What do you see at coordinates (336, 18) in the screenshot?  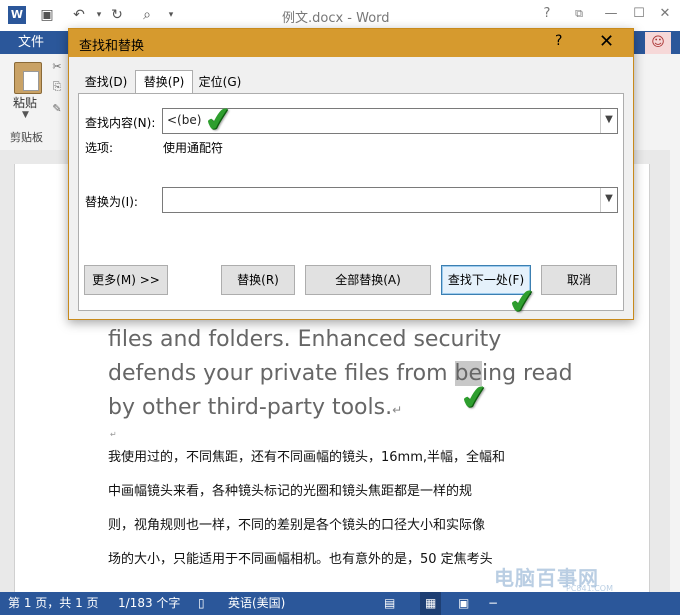 I see `window-title: 例文.docx - Word` at bounding box center [336, 18].